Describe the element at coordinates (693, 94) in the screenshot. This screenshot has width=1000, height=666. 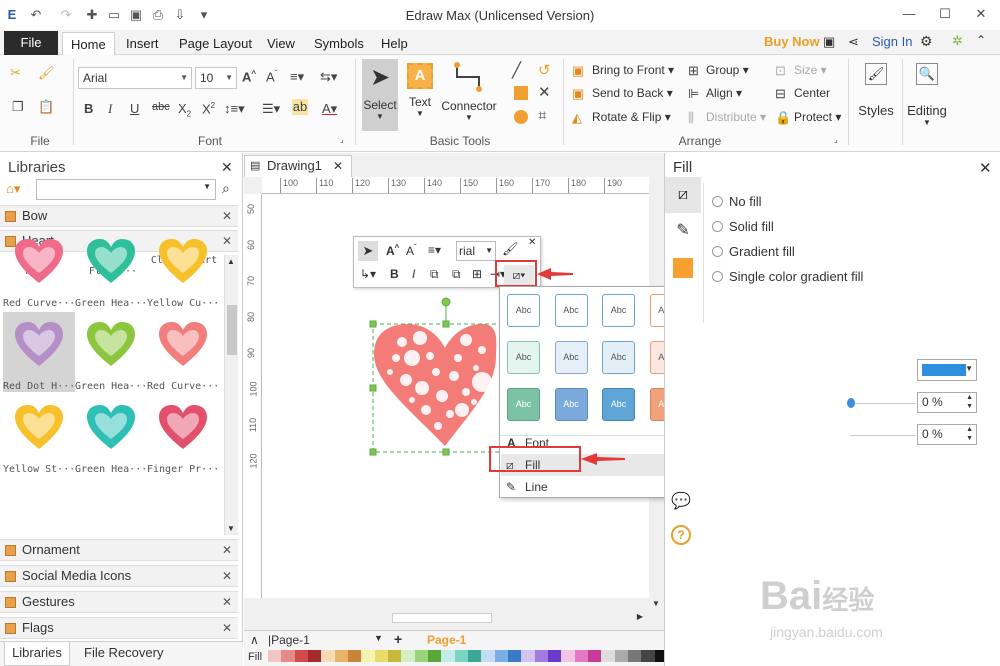
I see `align-icon: ⊫` at that location.